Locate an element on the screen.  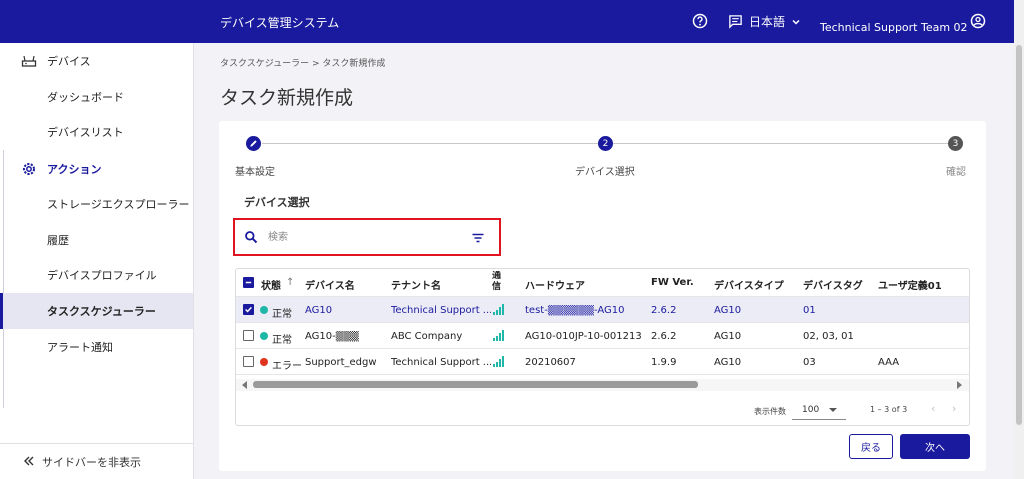
hardware: AG10-010JP-10-001213 is located at coordinates (583, 336).